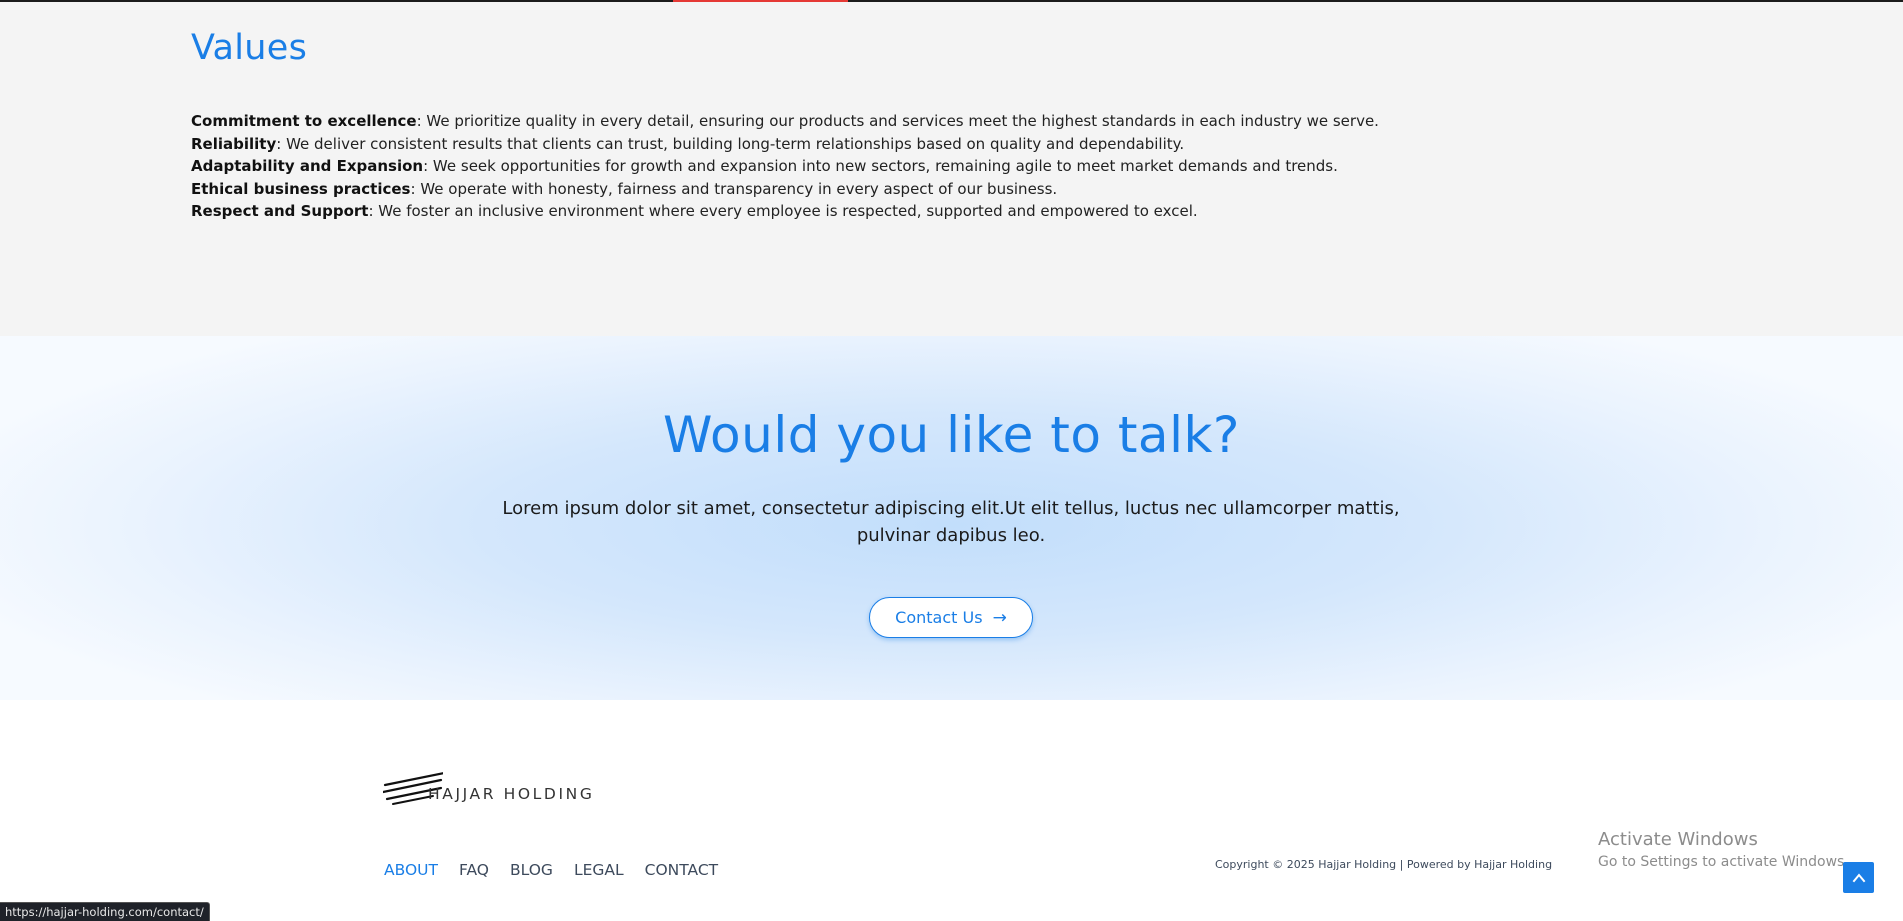 The image size is (1903, 921). I want to click on footer-link-contact: CONTACT, so click(682, 870).